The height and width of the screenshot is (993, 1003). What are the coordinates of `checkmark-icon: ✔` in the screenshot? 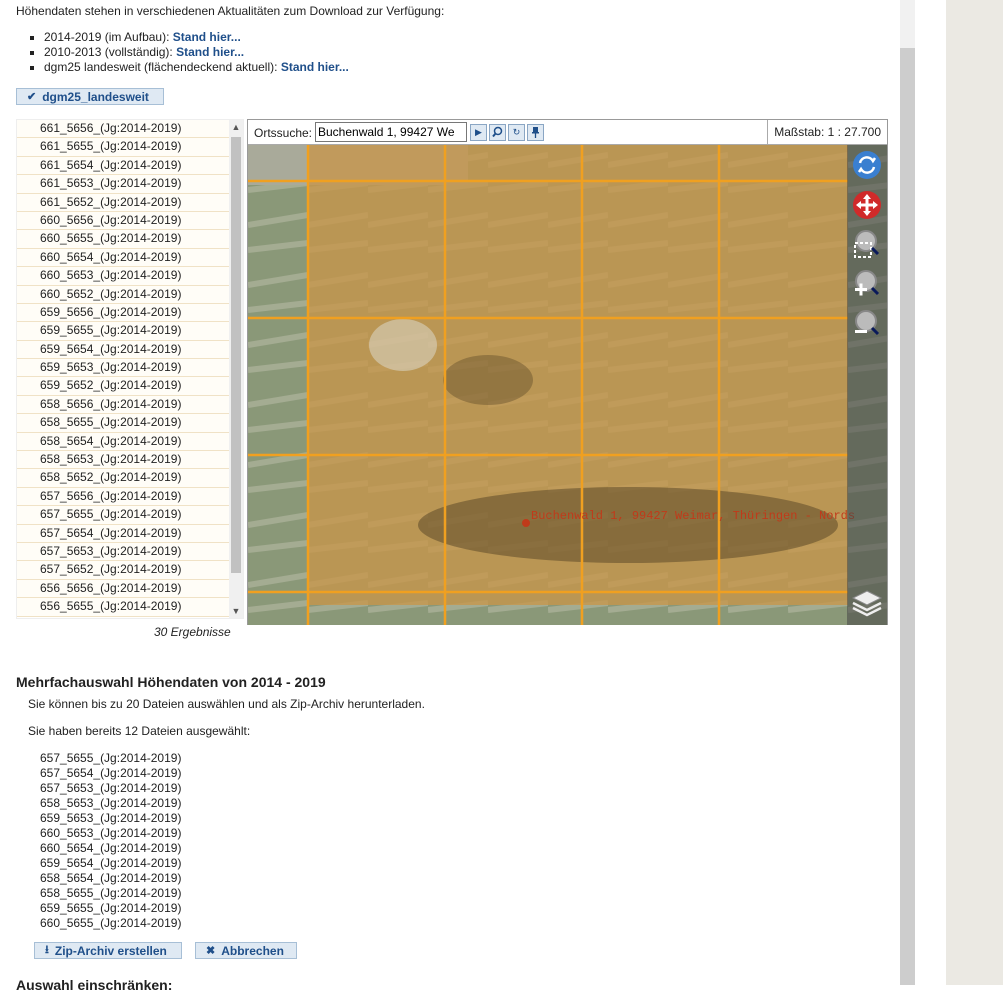 It's located at (32, 97).